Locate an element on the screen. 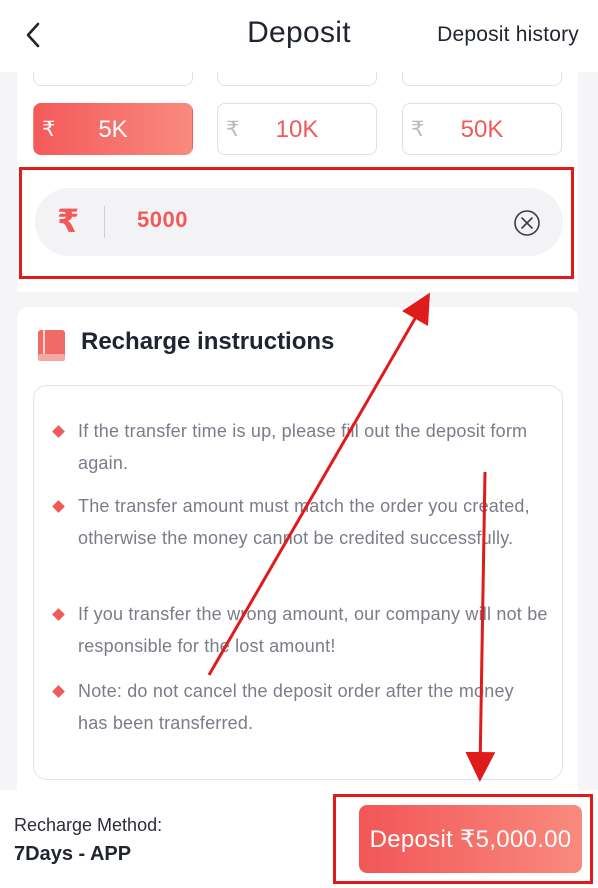  amount-chip-label: 10K is located at coordinates (297, 129).